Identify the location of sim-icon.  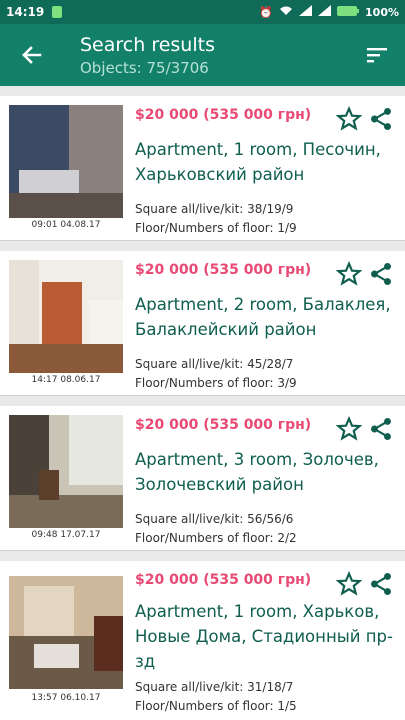
(57, 12).